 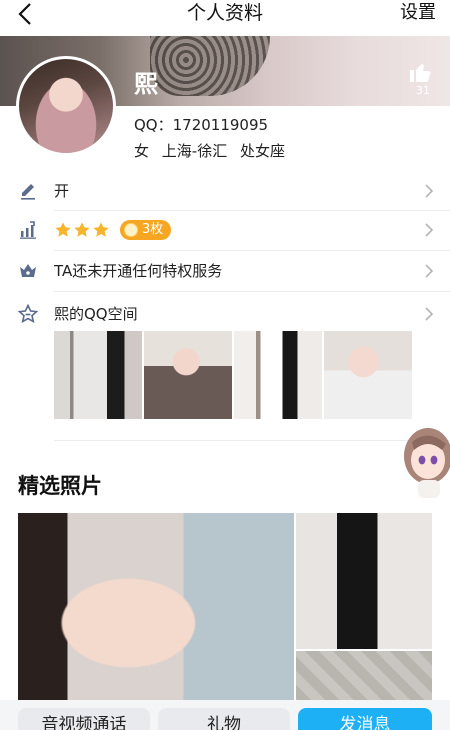 What do you see at coordinates (201, 125) in the screenshot?
I see `qq-number: QQ：1720119095` at bounding box center [201, 125].